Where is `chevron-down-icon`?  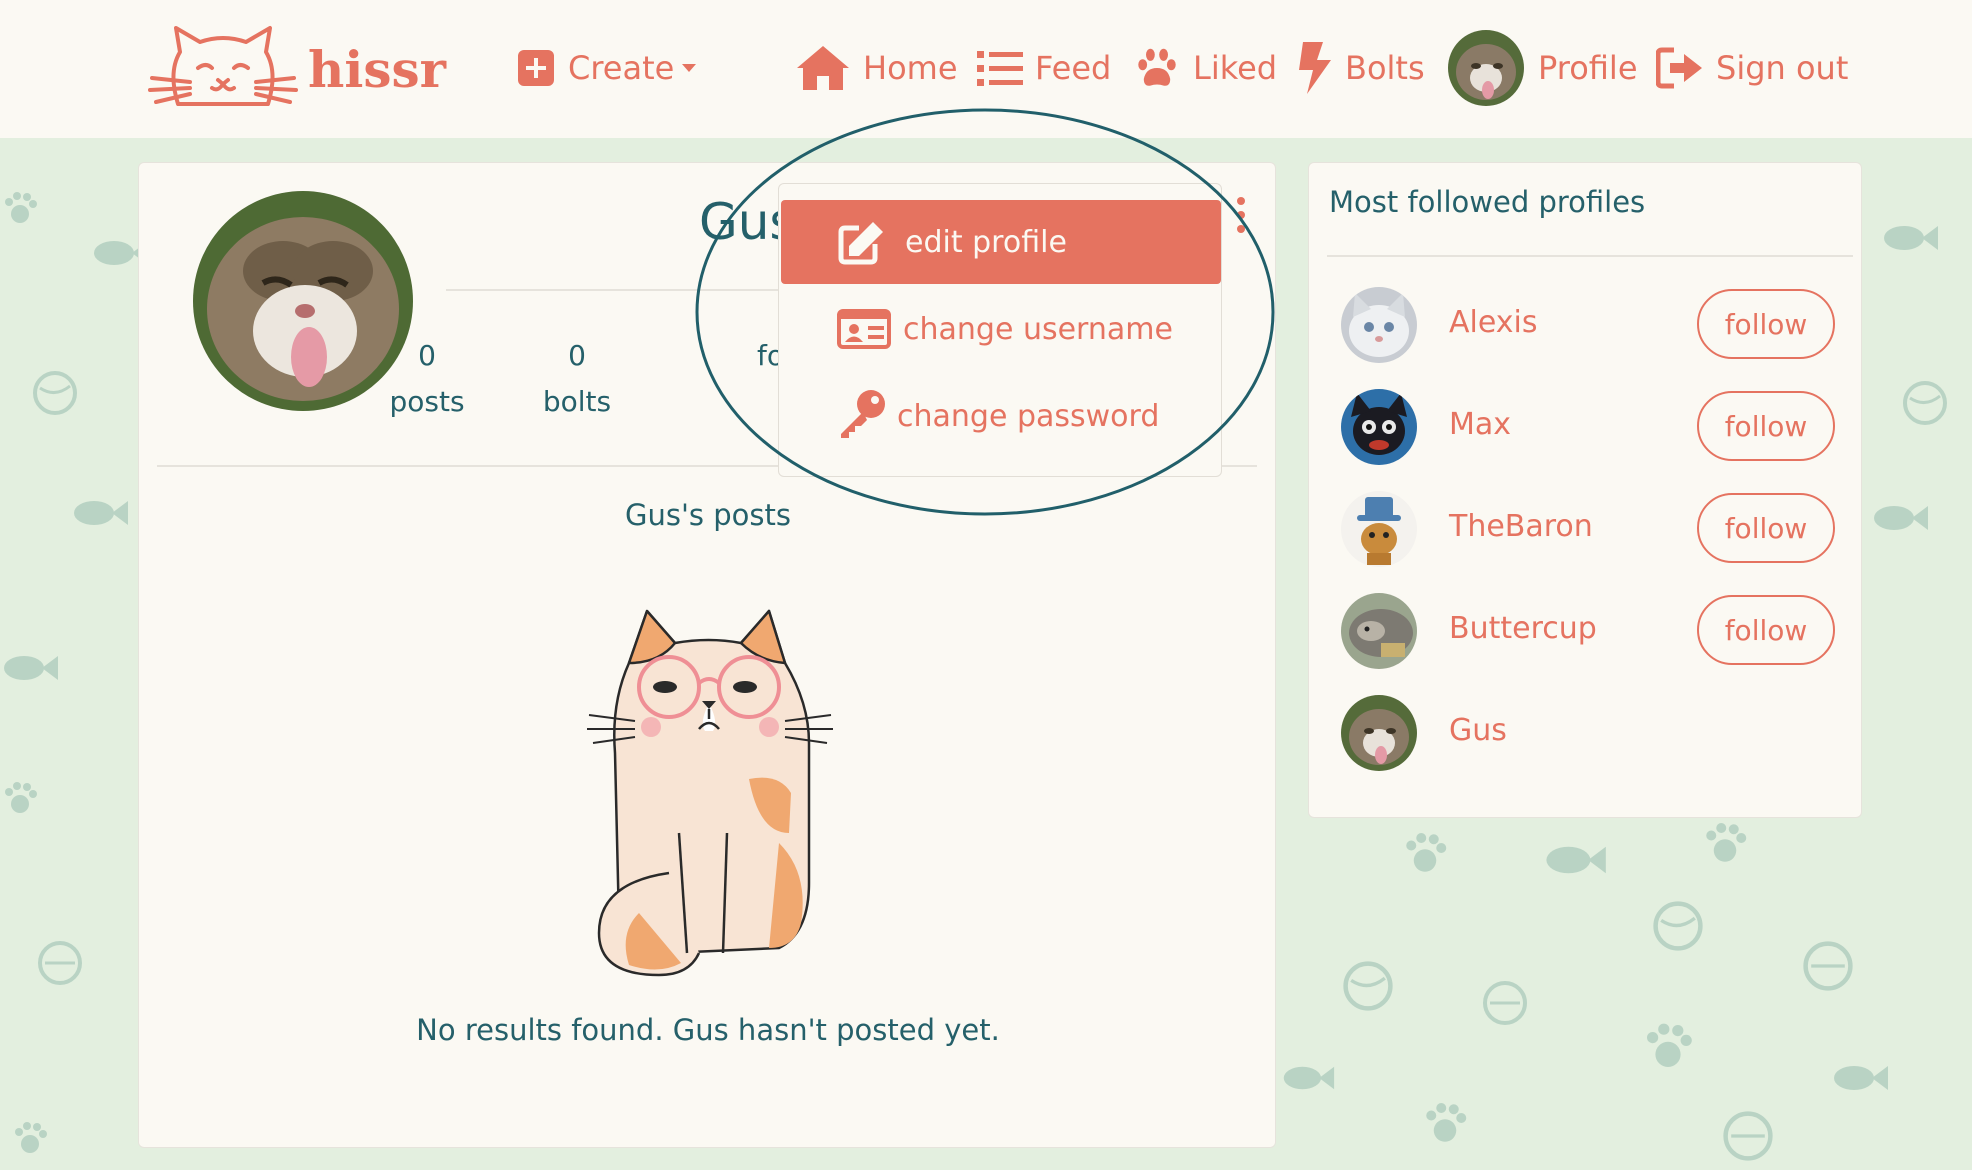
chevron-down-icon is located at coordinates (689, 68).